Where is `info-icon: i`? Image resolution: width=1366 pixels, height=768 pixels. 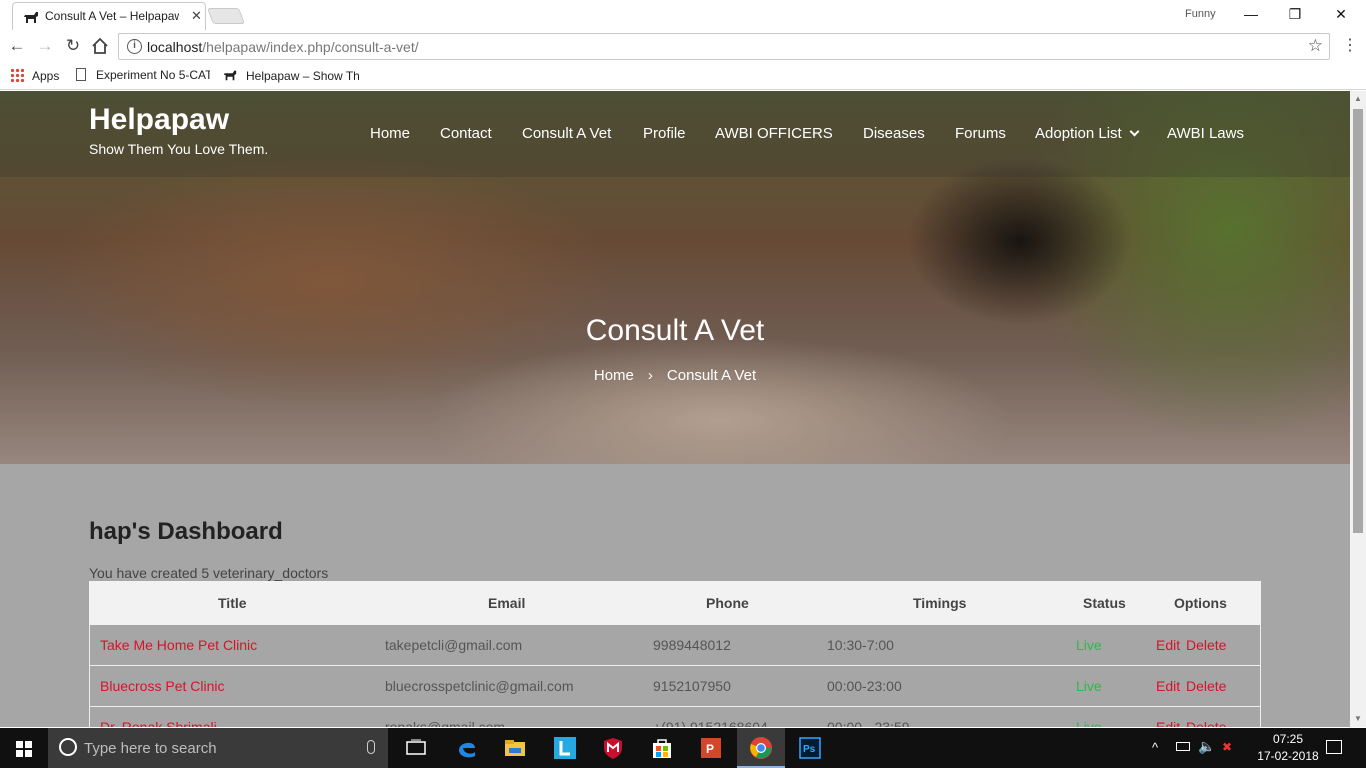
info-icon: i is located at coordinates (134, 46).